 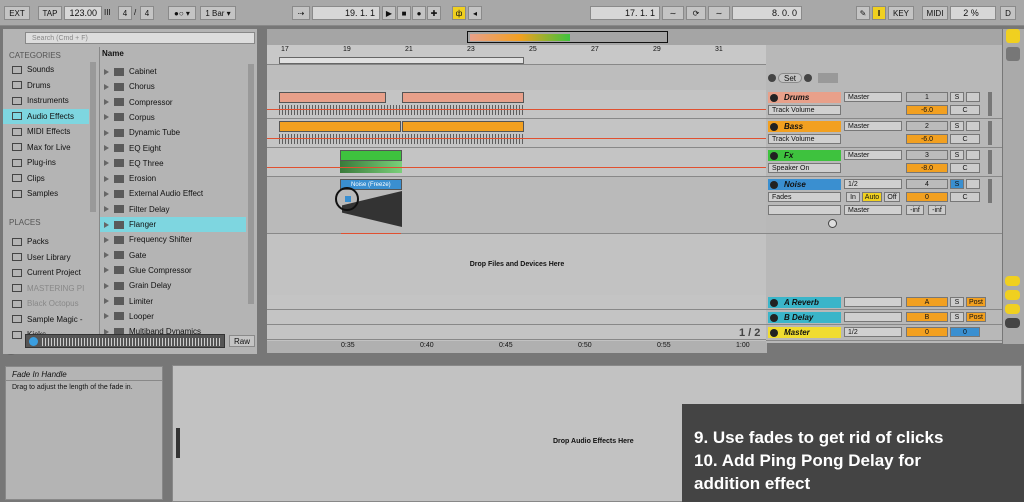 What do you see at coordinates (804, 317) in the screenshot?
I see `return-title: B Delay` at bounding box center [804, 317].